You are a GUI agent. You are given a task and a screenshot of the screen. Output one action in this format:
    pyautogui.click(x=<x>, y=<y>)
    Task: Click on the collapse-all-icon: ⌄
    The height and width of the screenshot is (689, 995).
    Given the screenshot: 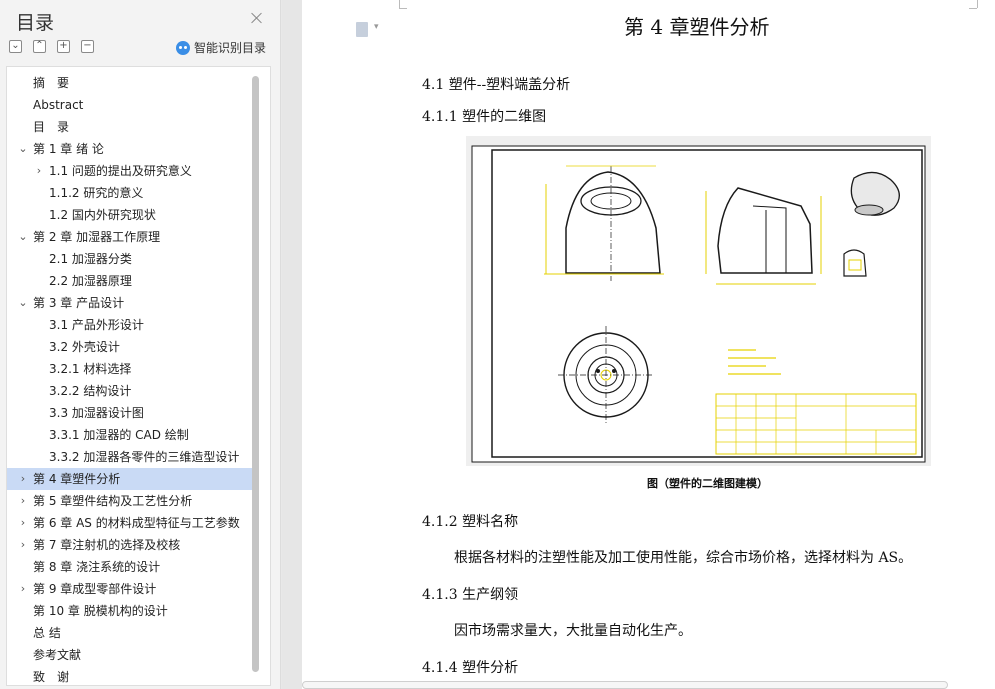 What is the action you would take?
    pyautogui.click(x=15, y=46)
    